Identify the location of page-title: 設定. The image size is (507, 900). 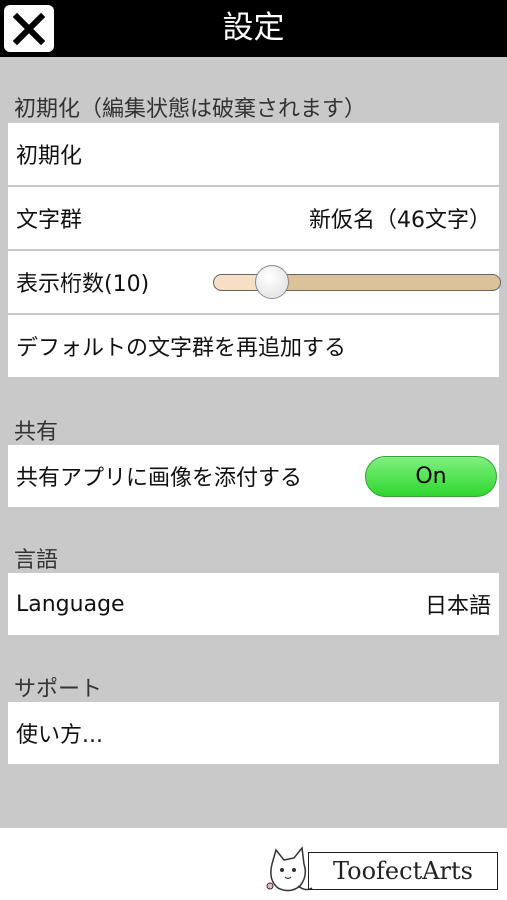
(253, 28).